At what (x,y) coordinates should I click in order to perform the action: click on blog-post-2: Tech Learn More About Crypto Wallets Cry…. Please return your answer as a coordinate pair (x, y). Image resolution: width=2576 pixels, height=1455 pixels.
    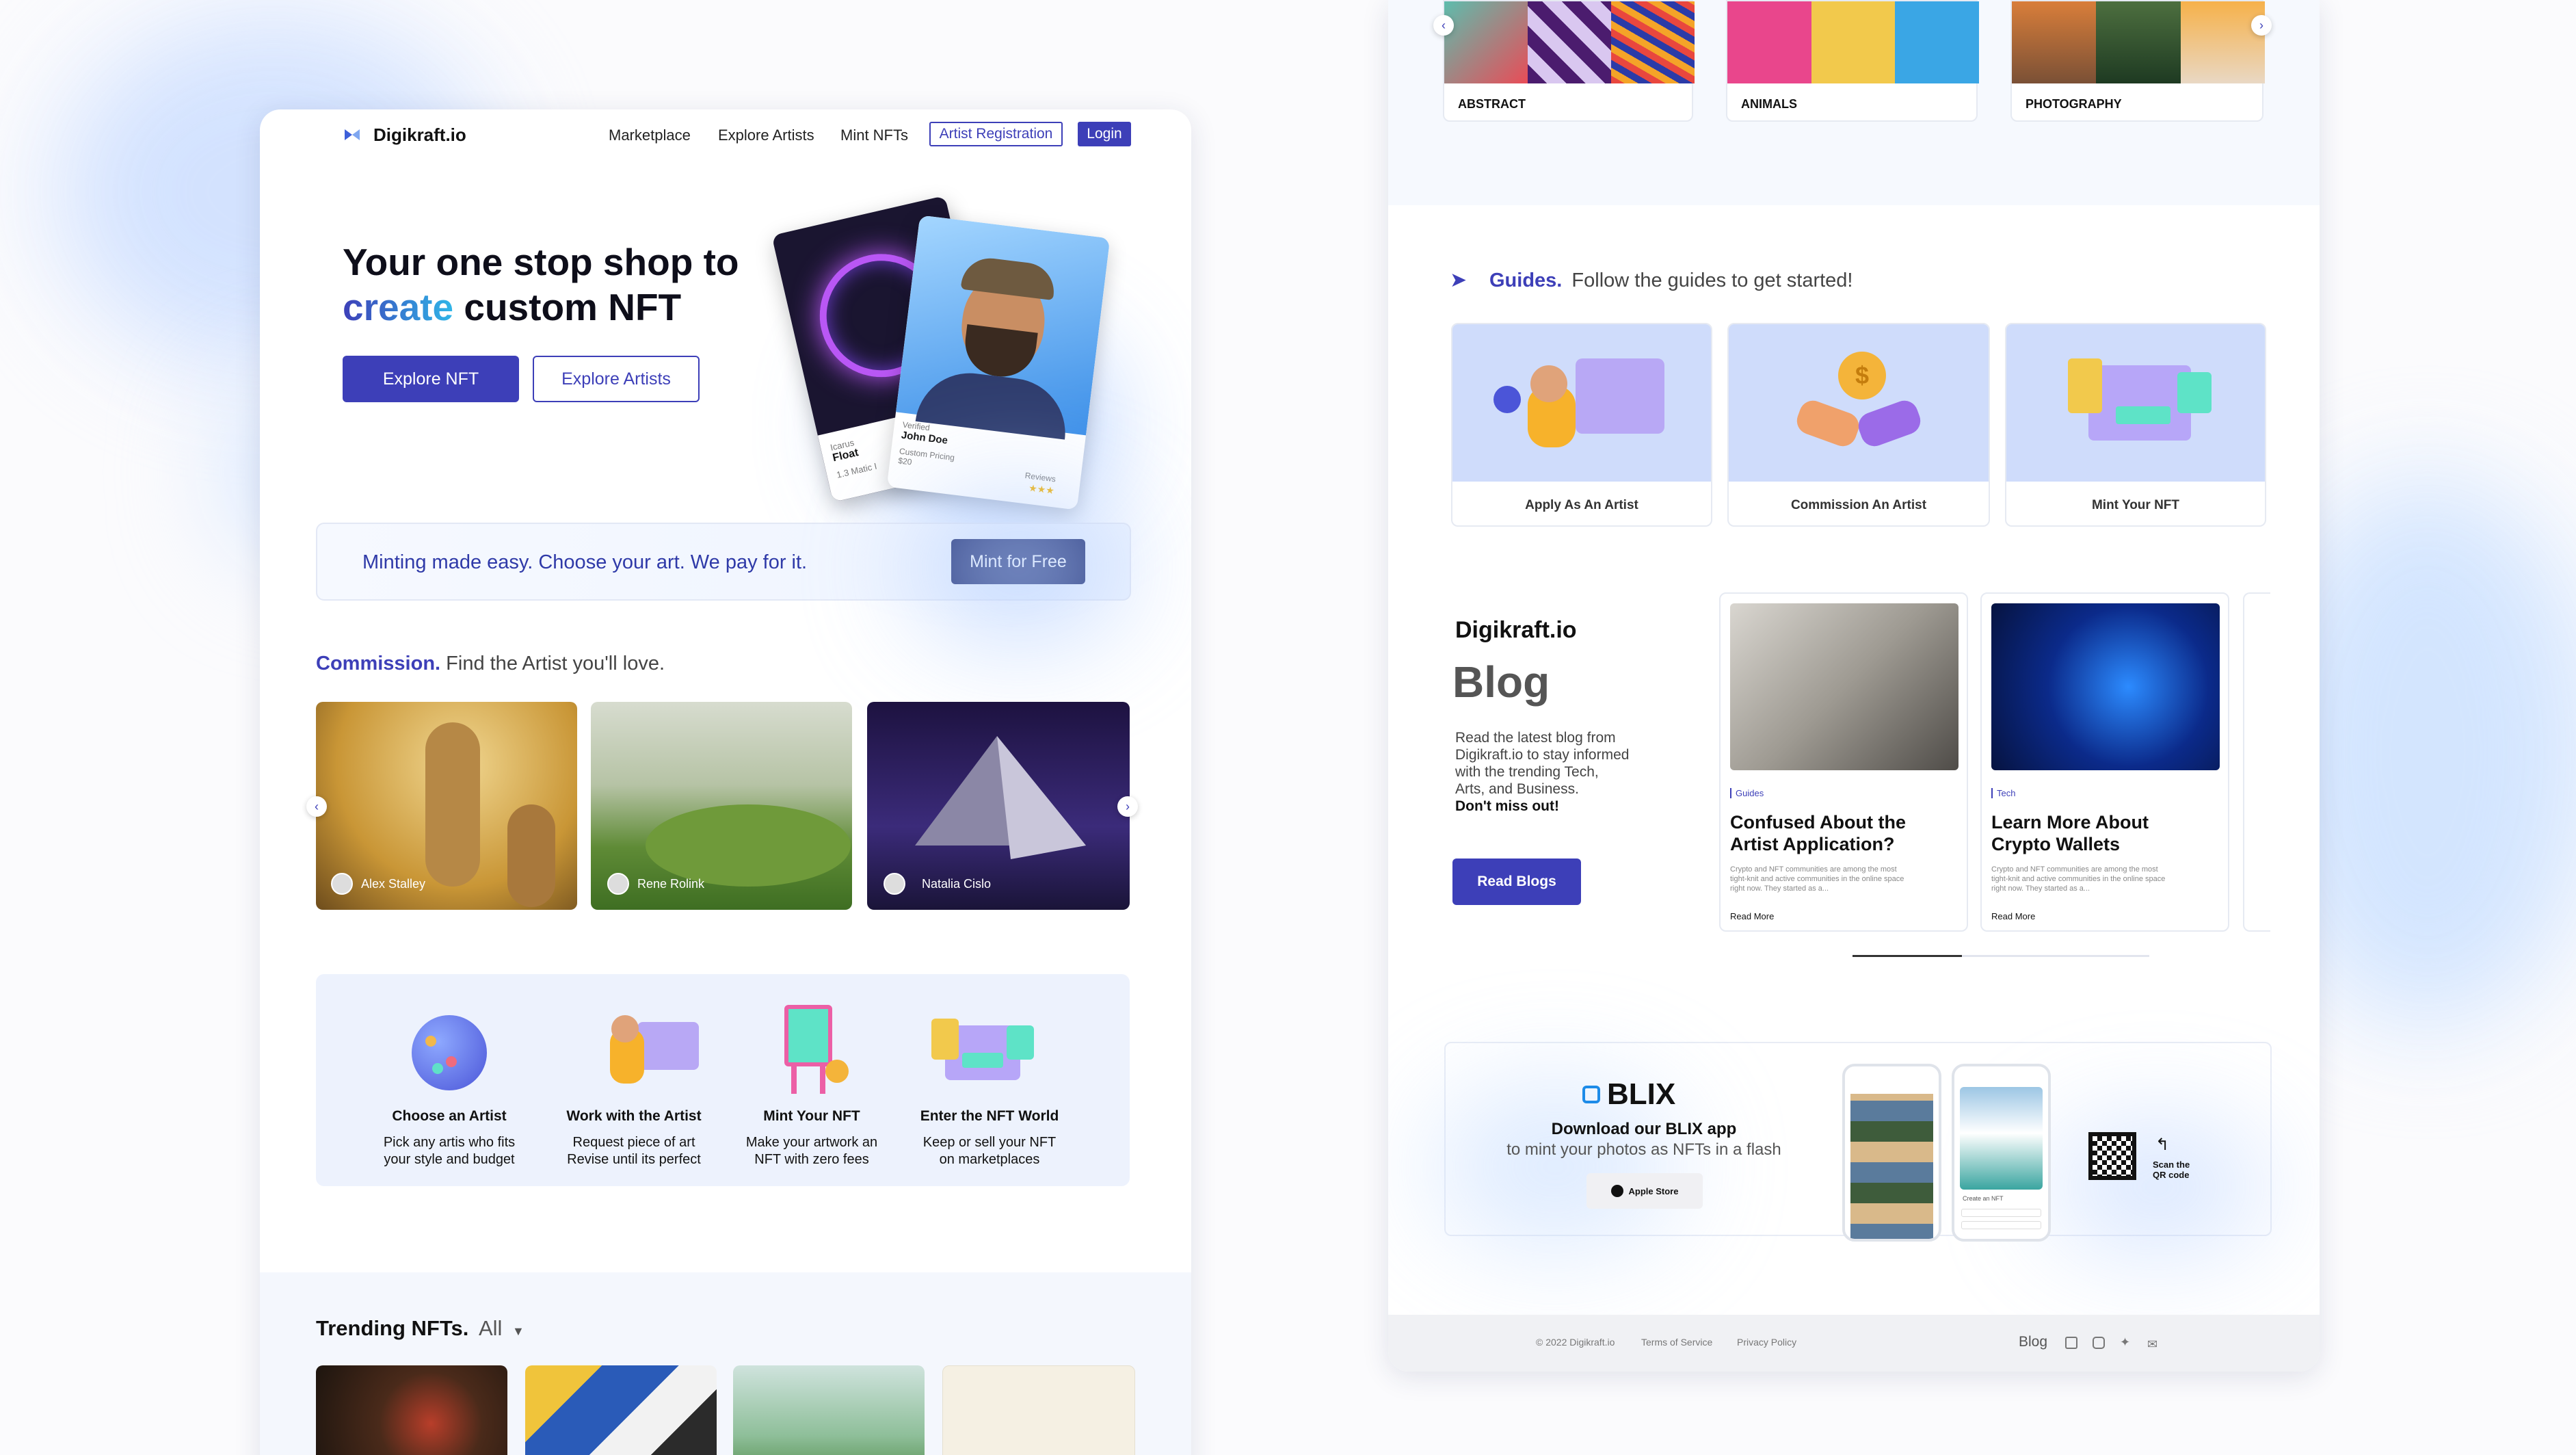
    Looking at the image, I should click on (2104, 762).